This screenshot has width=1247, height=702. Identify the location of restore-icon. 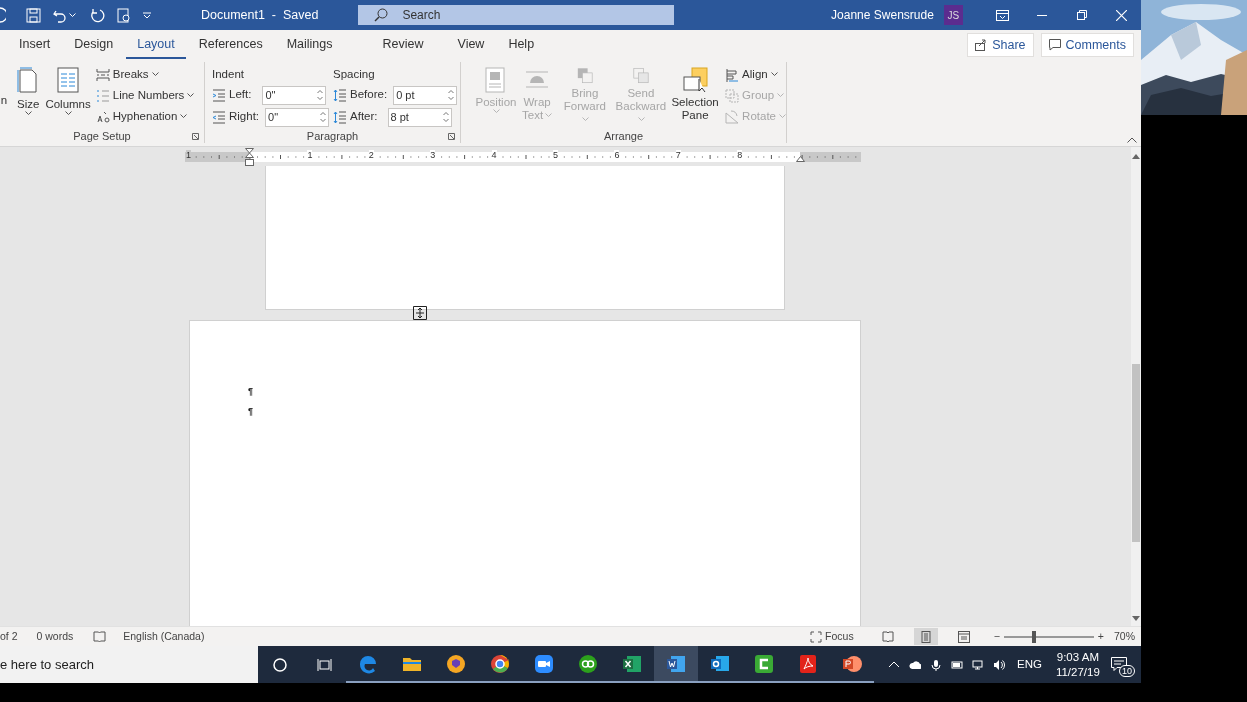
(1081, 15).